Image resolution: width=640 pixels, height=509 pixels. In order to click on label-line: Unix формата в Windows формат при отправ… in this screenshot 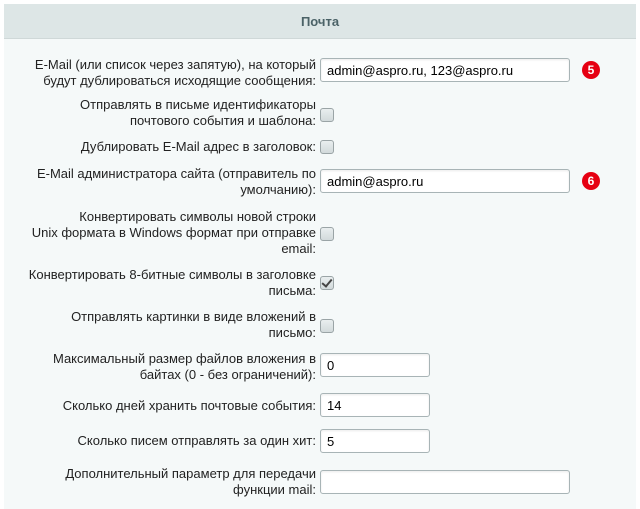, I will do `click(173, 232)`.